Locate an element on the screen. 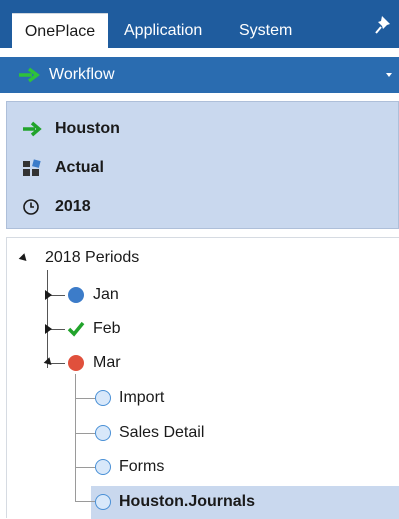  tree-step-label: Forms is located at coordinates (142, 466).